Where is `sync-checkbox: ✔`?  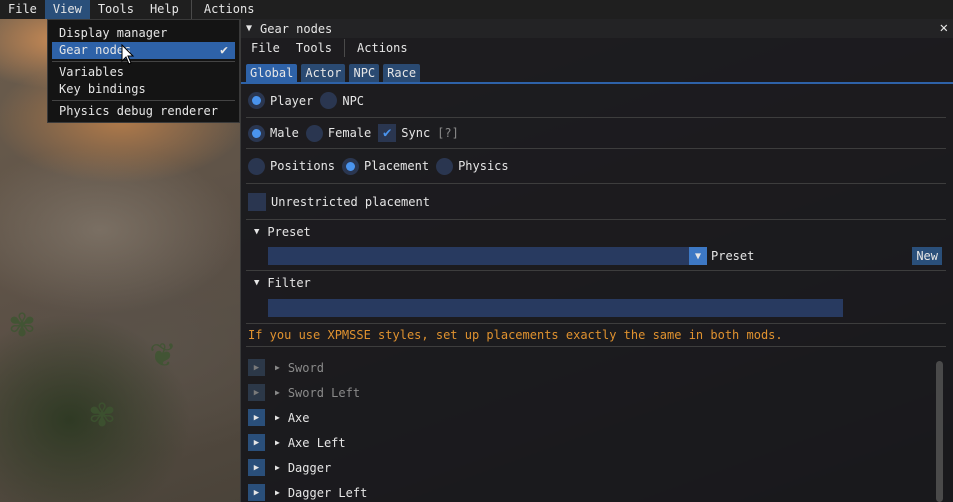
sync-checkbox: ✔ is located at coordinates (387, 133).